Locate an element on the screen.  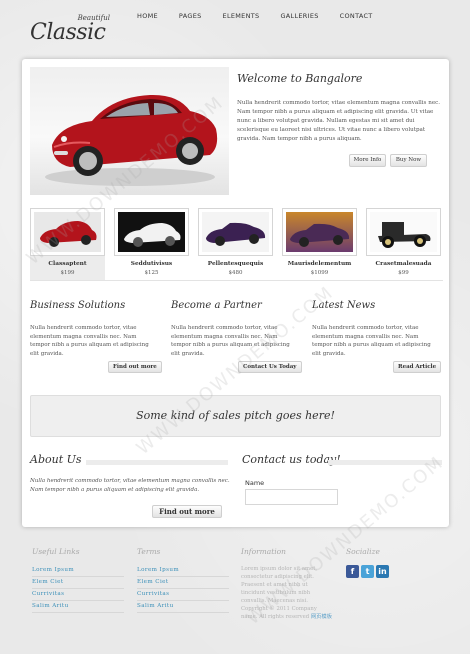
buy-now-button: Buy Now is located at coordinates (408, 160).